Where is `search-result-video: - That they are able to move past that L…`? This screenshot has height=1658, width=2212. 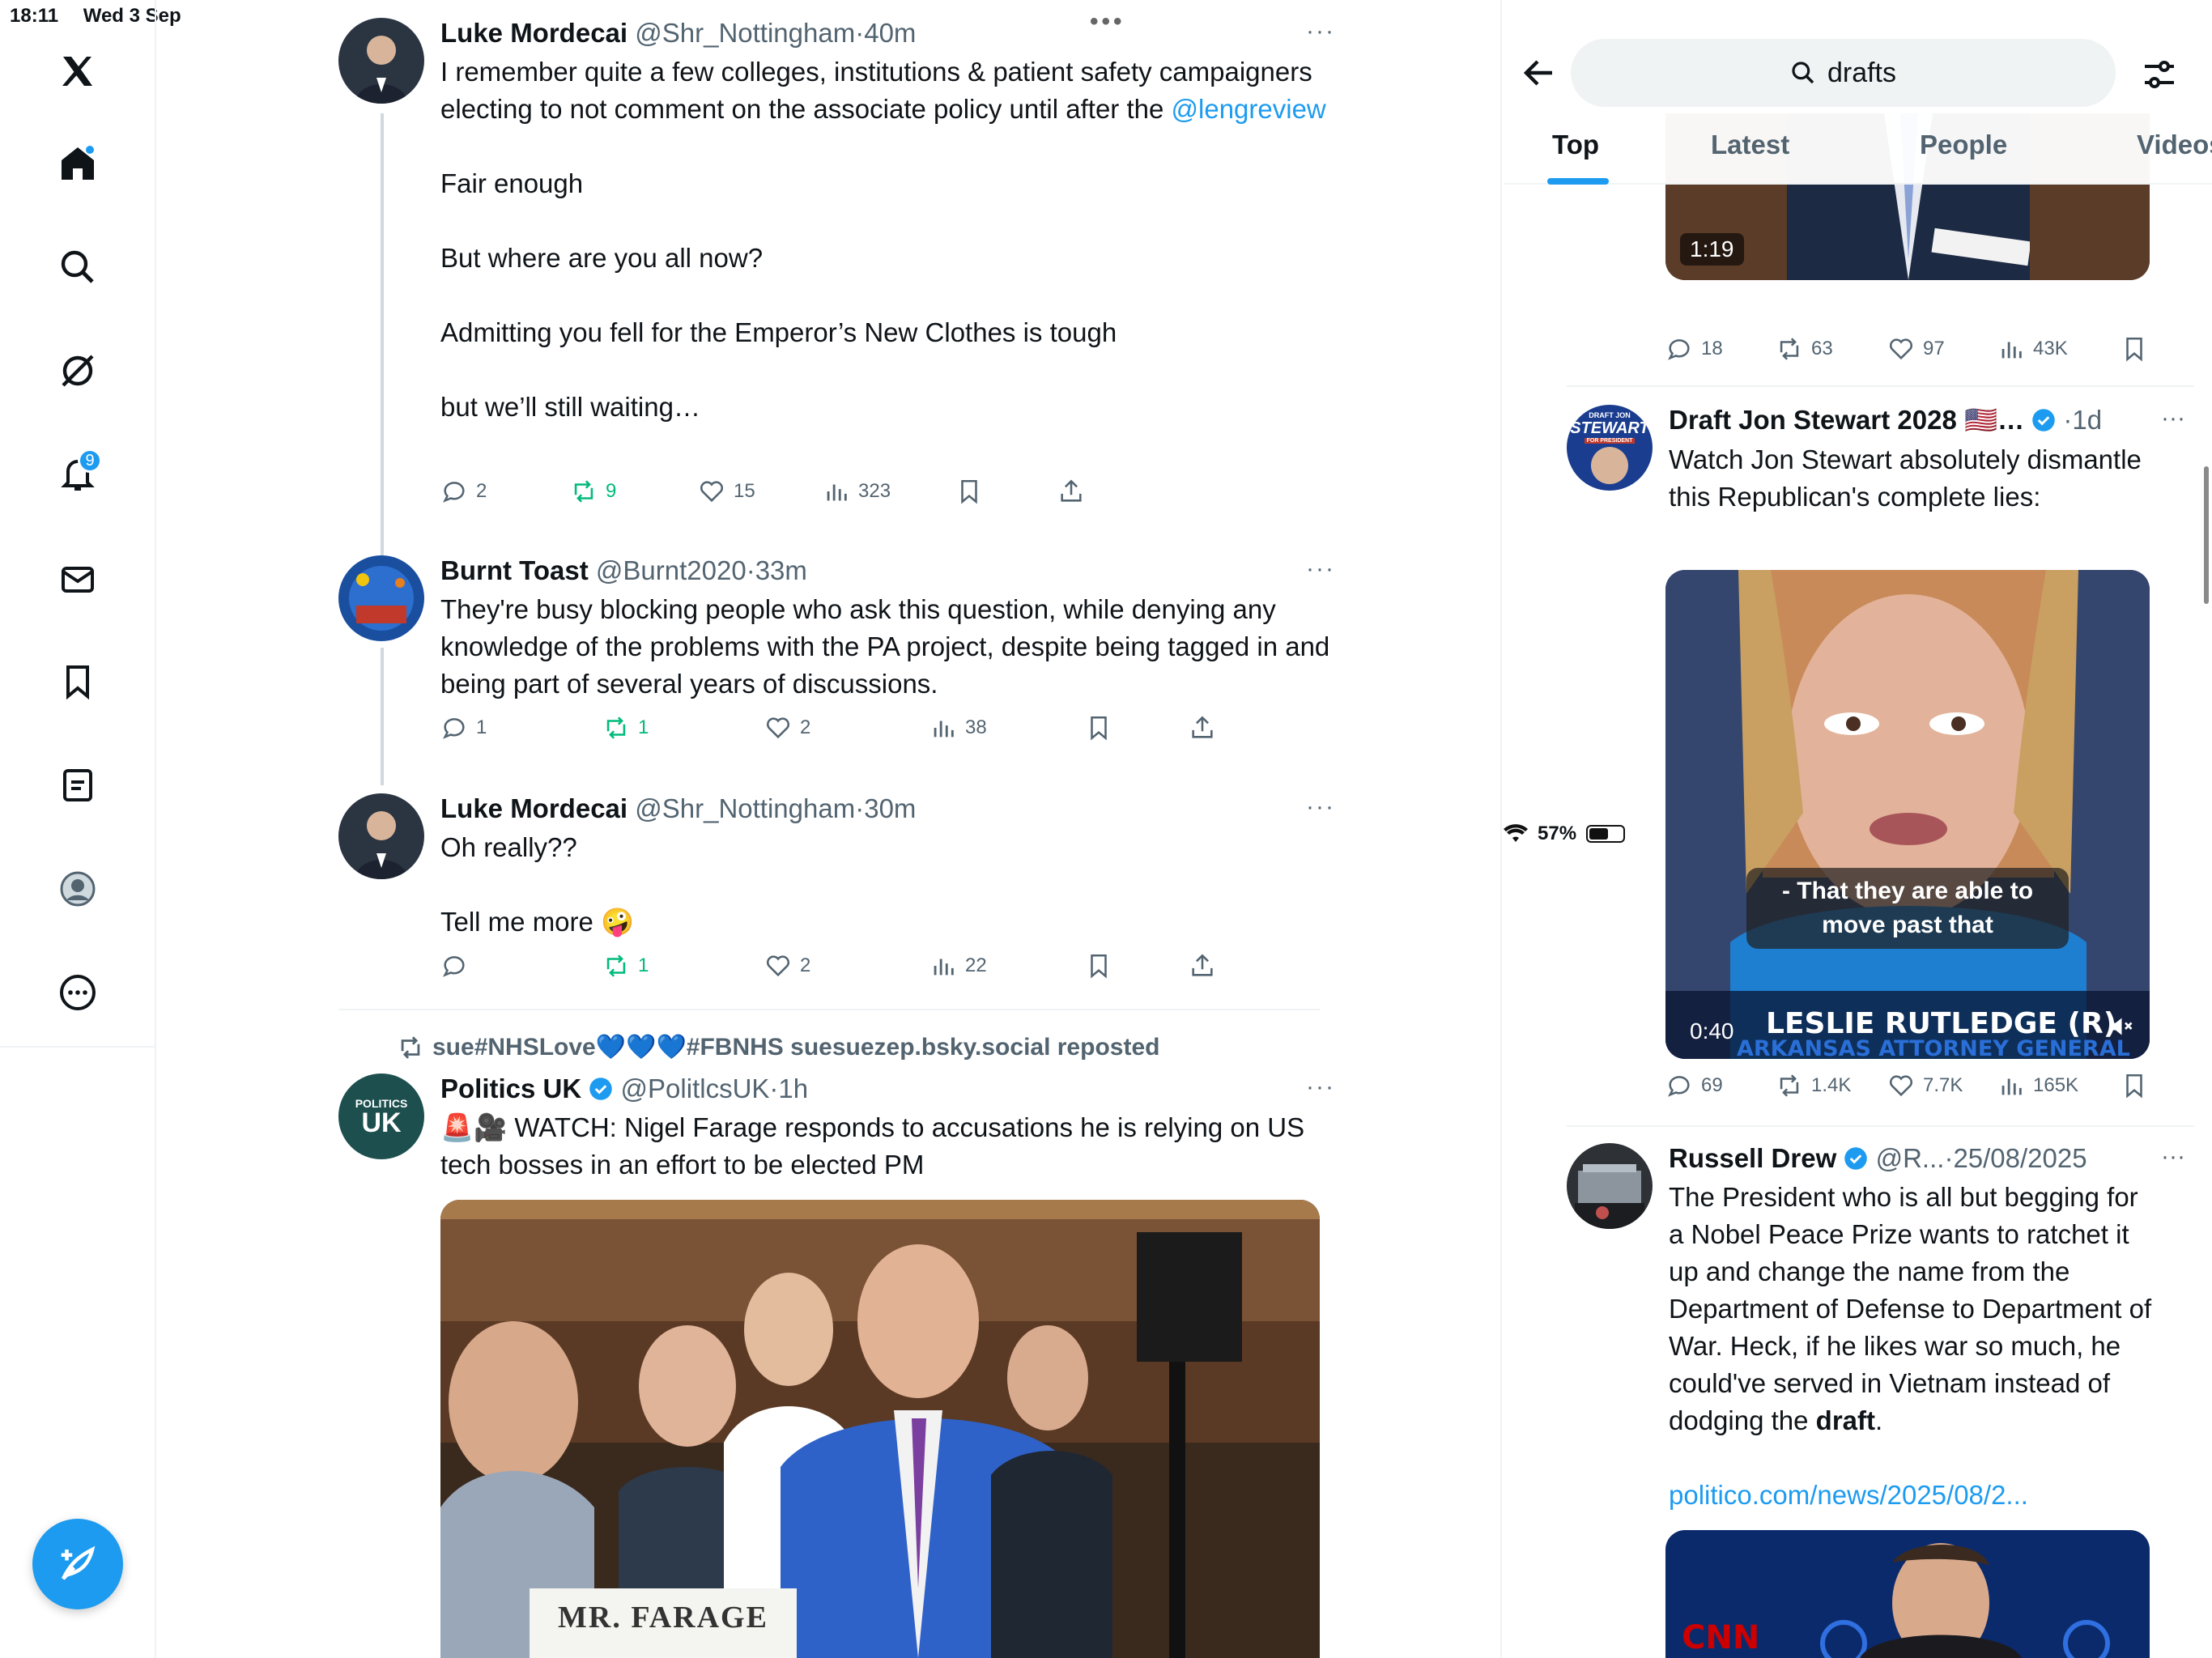
search-result-video: - That they are able to move past that L… is located at coordinates (1908, 814).